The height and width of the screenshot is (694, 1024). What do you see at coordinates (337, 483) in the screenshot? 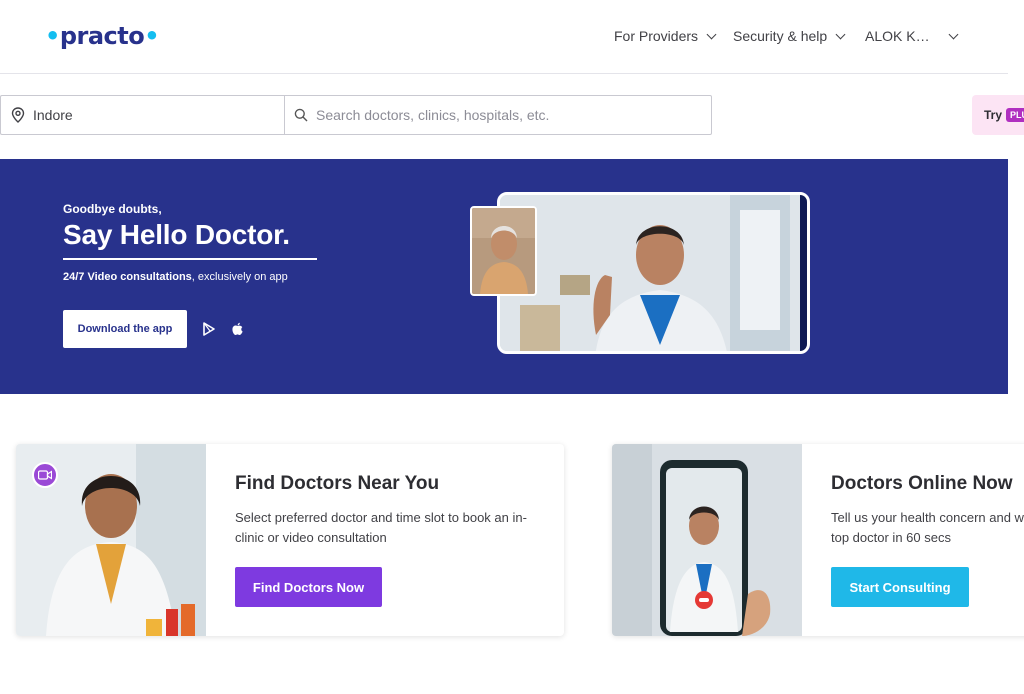
I see `find-doctors-title: Find Doctors Near You` at bounding box center [337, 483].